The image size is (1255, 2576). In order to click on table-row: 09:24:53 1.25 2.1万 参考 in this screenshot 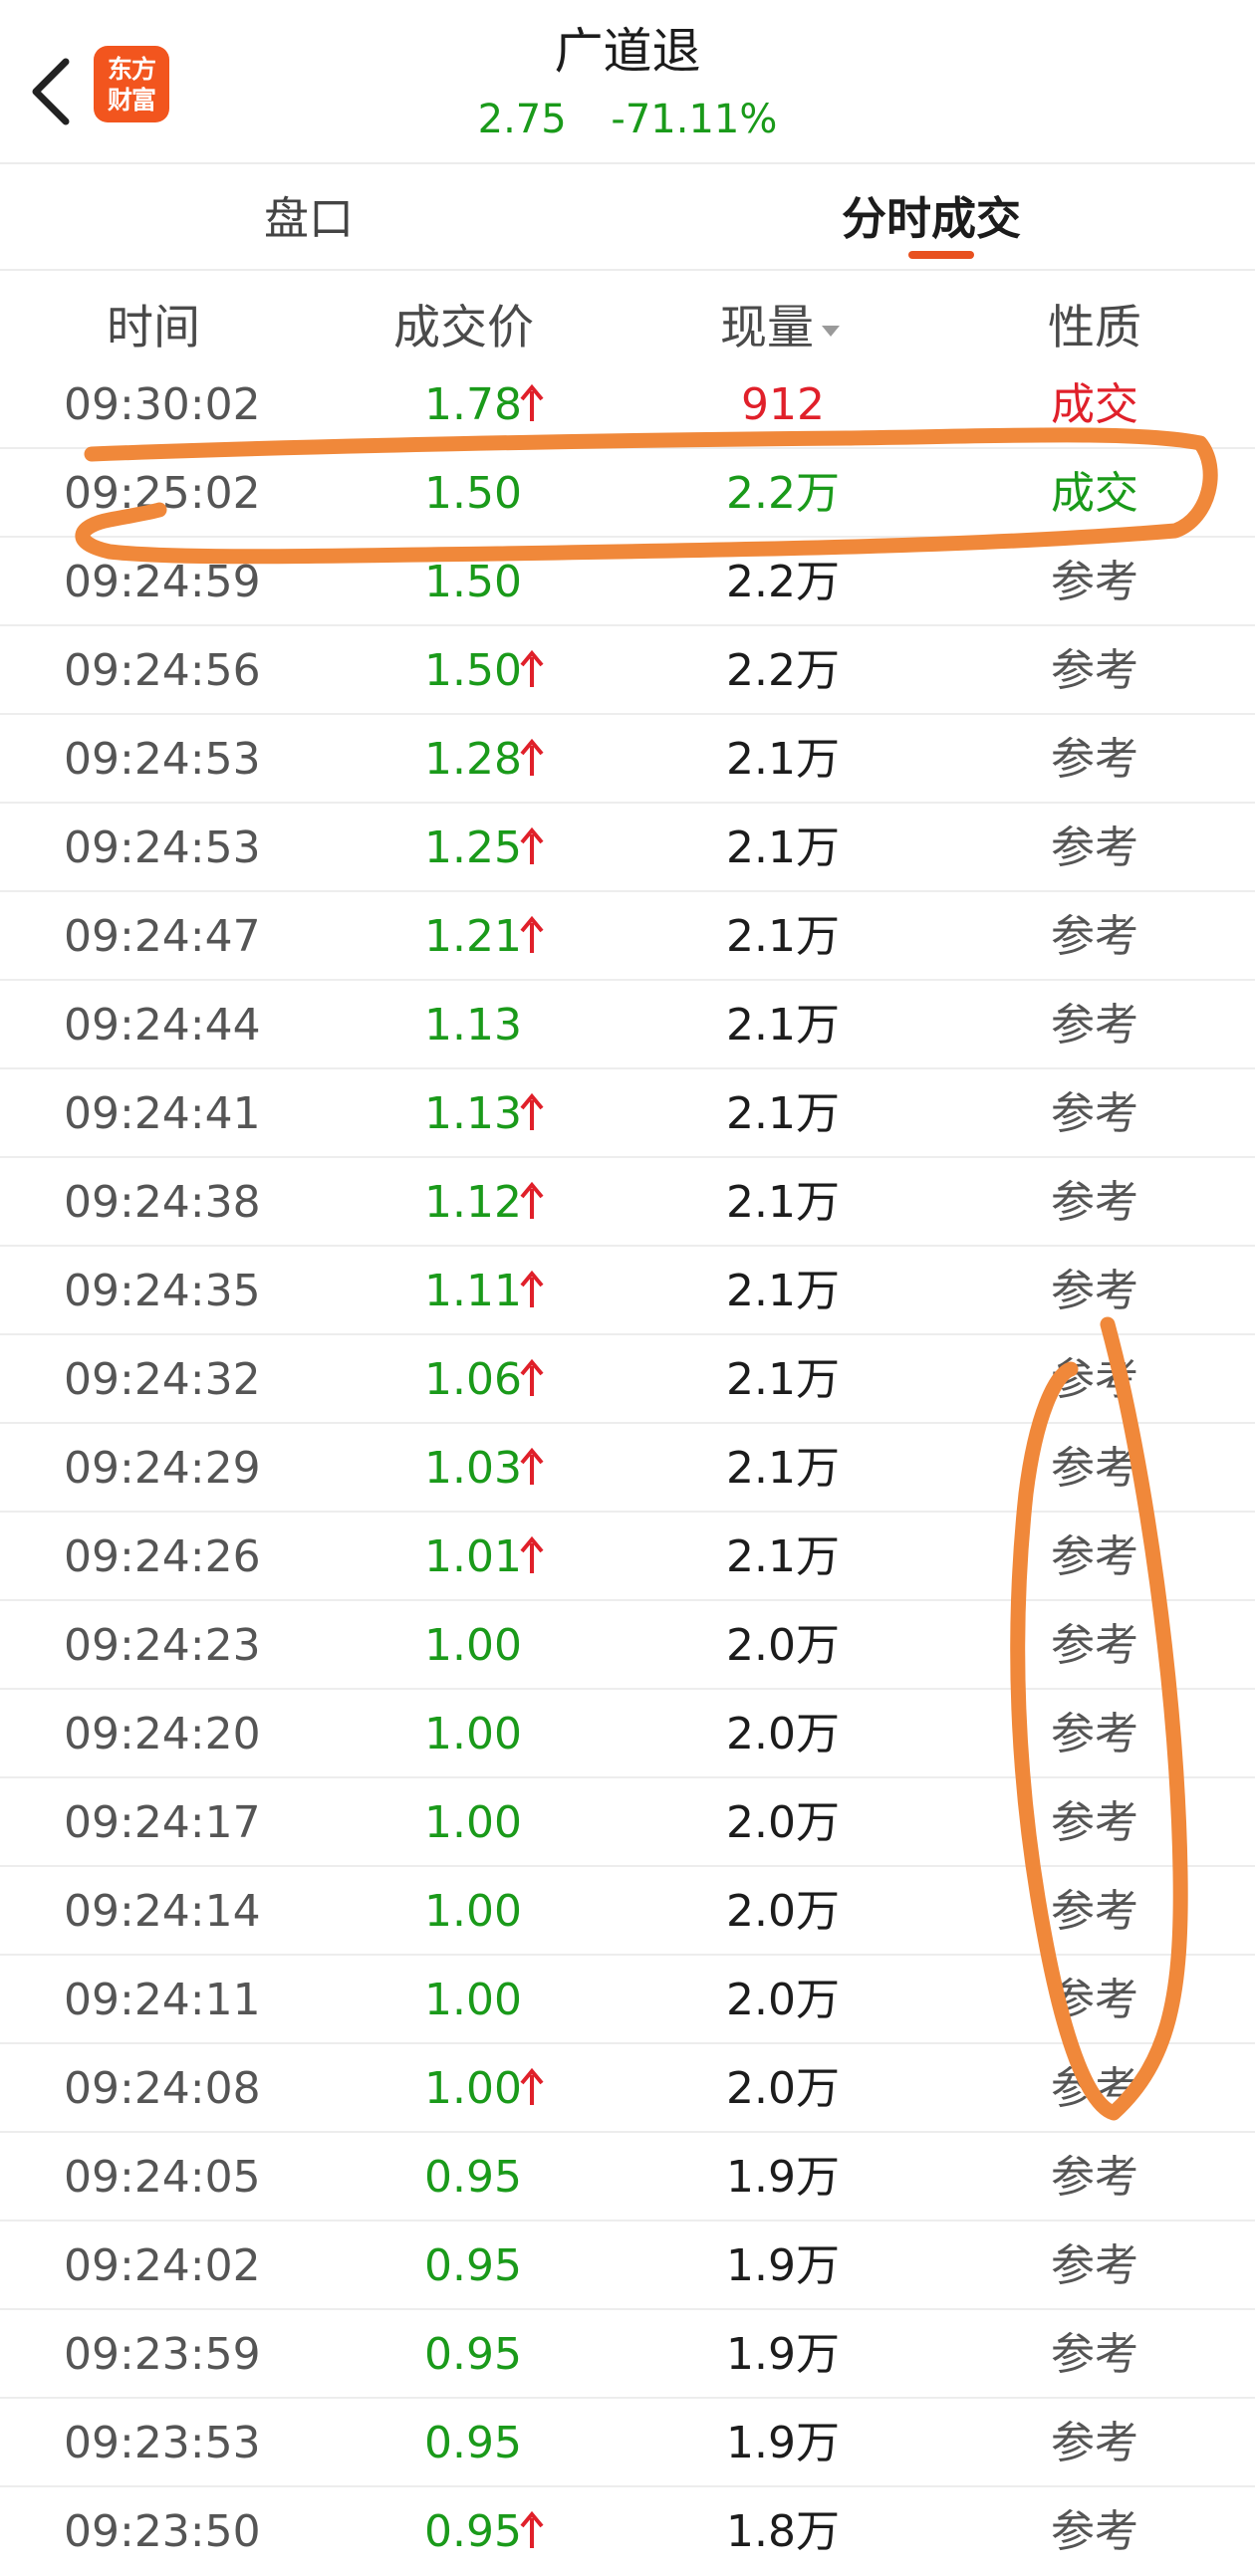, I will do `click(627, 848)`.